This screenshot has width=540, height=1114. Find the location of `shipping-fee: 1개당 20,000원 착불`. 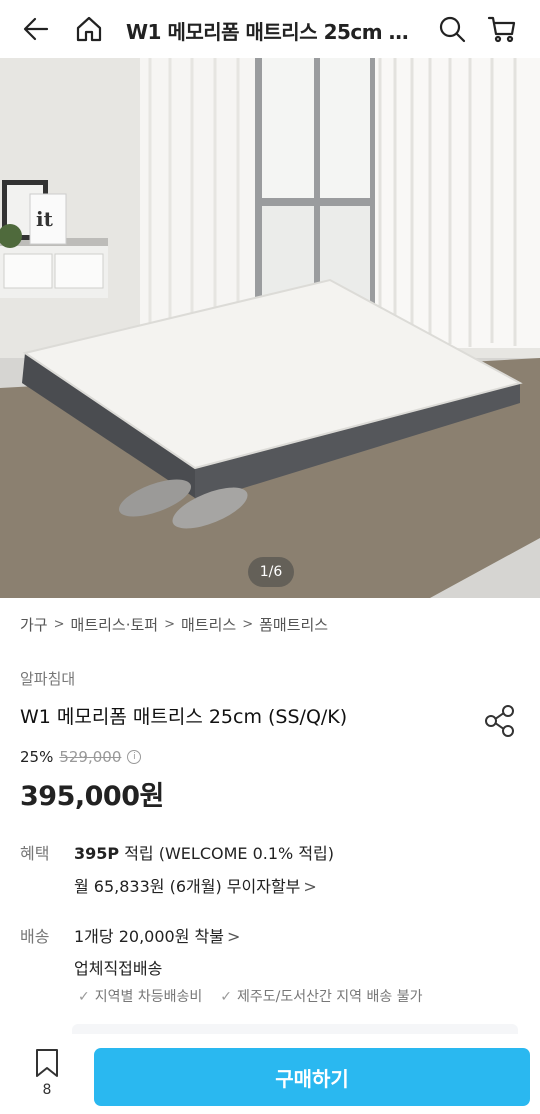

shipping-fee: 1개당 20,000원 착불 is located at coordinates (149, 936).